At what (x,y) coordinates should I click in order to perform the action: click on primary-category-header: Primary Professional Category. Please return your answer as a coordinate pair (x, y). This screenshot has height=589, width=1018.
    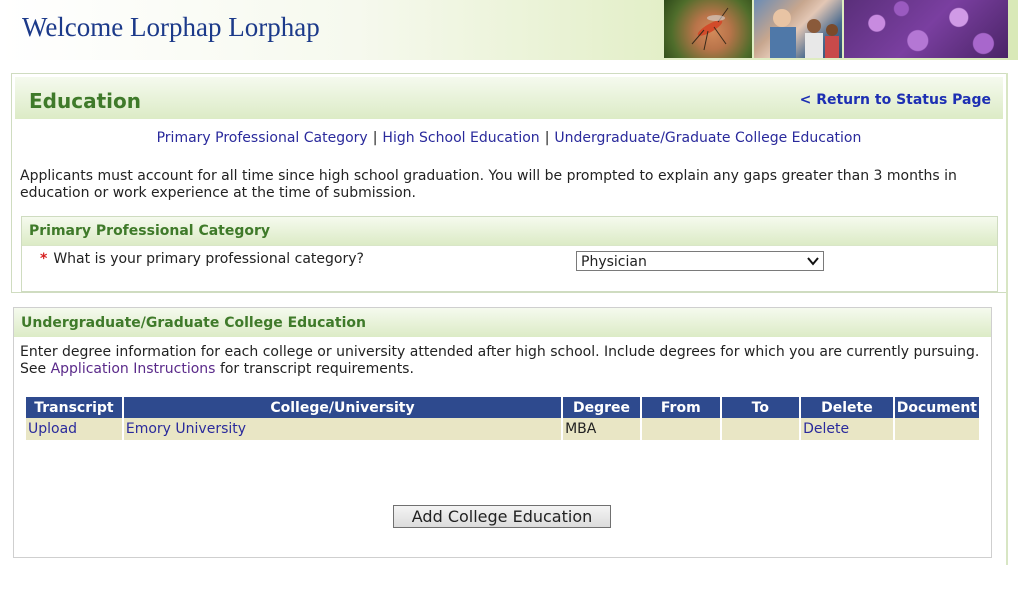
    Looking at the image, I should click on (509, 231).